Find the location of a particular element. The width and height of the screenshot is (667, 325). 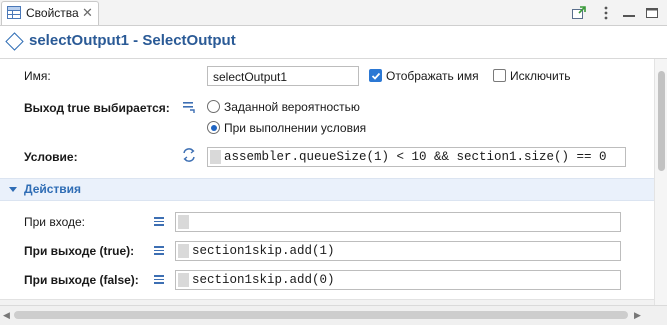

tab-properties: Свойства ✕ is located at coordinates (50, 13).